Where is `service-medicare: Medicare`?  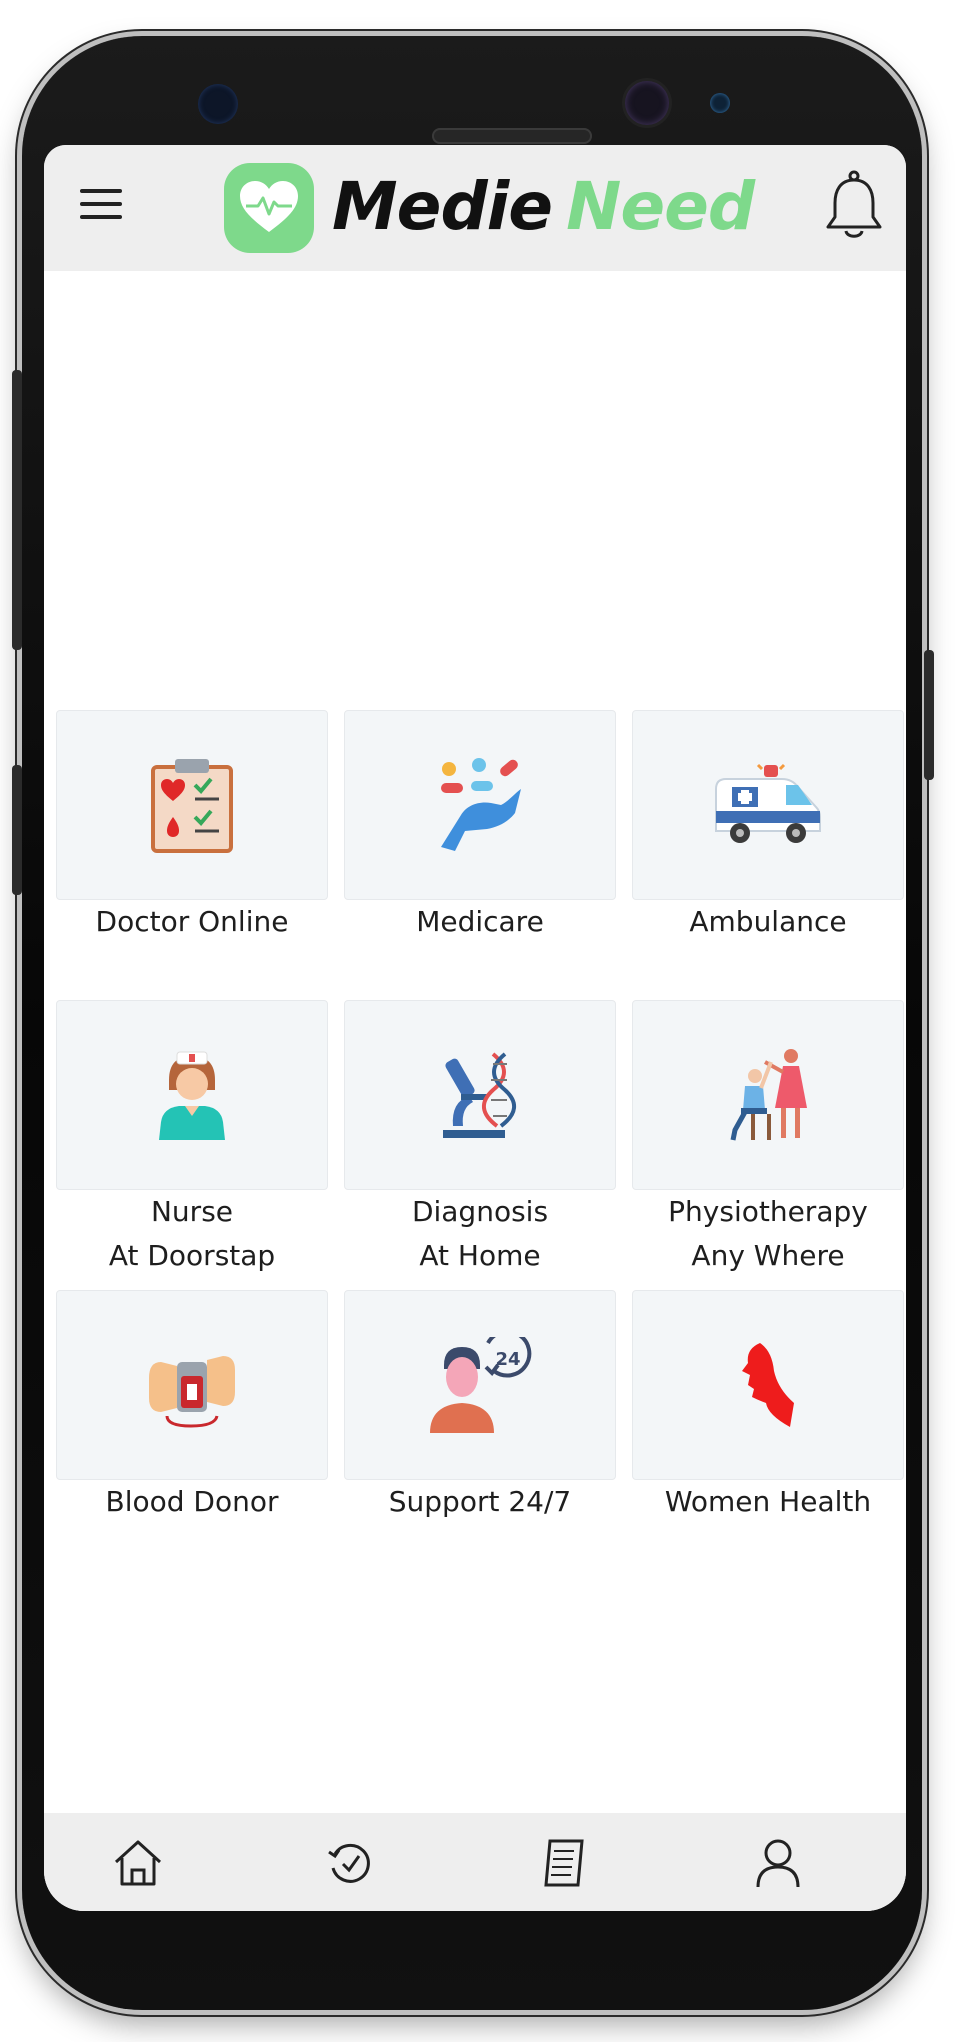
service-medicare: Medicare is located at coordinates (480, 827).